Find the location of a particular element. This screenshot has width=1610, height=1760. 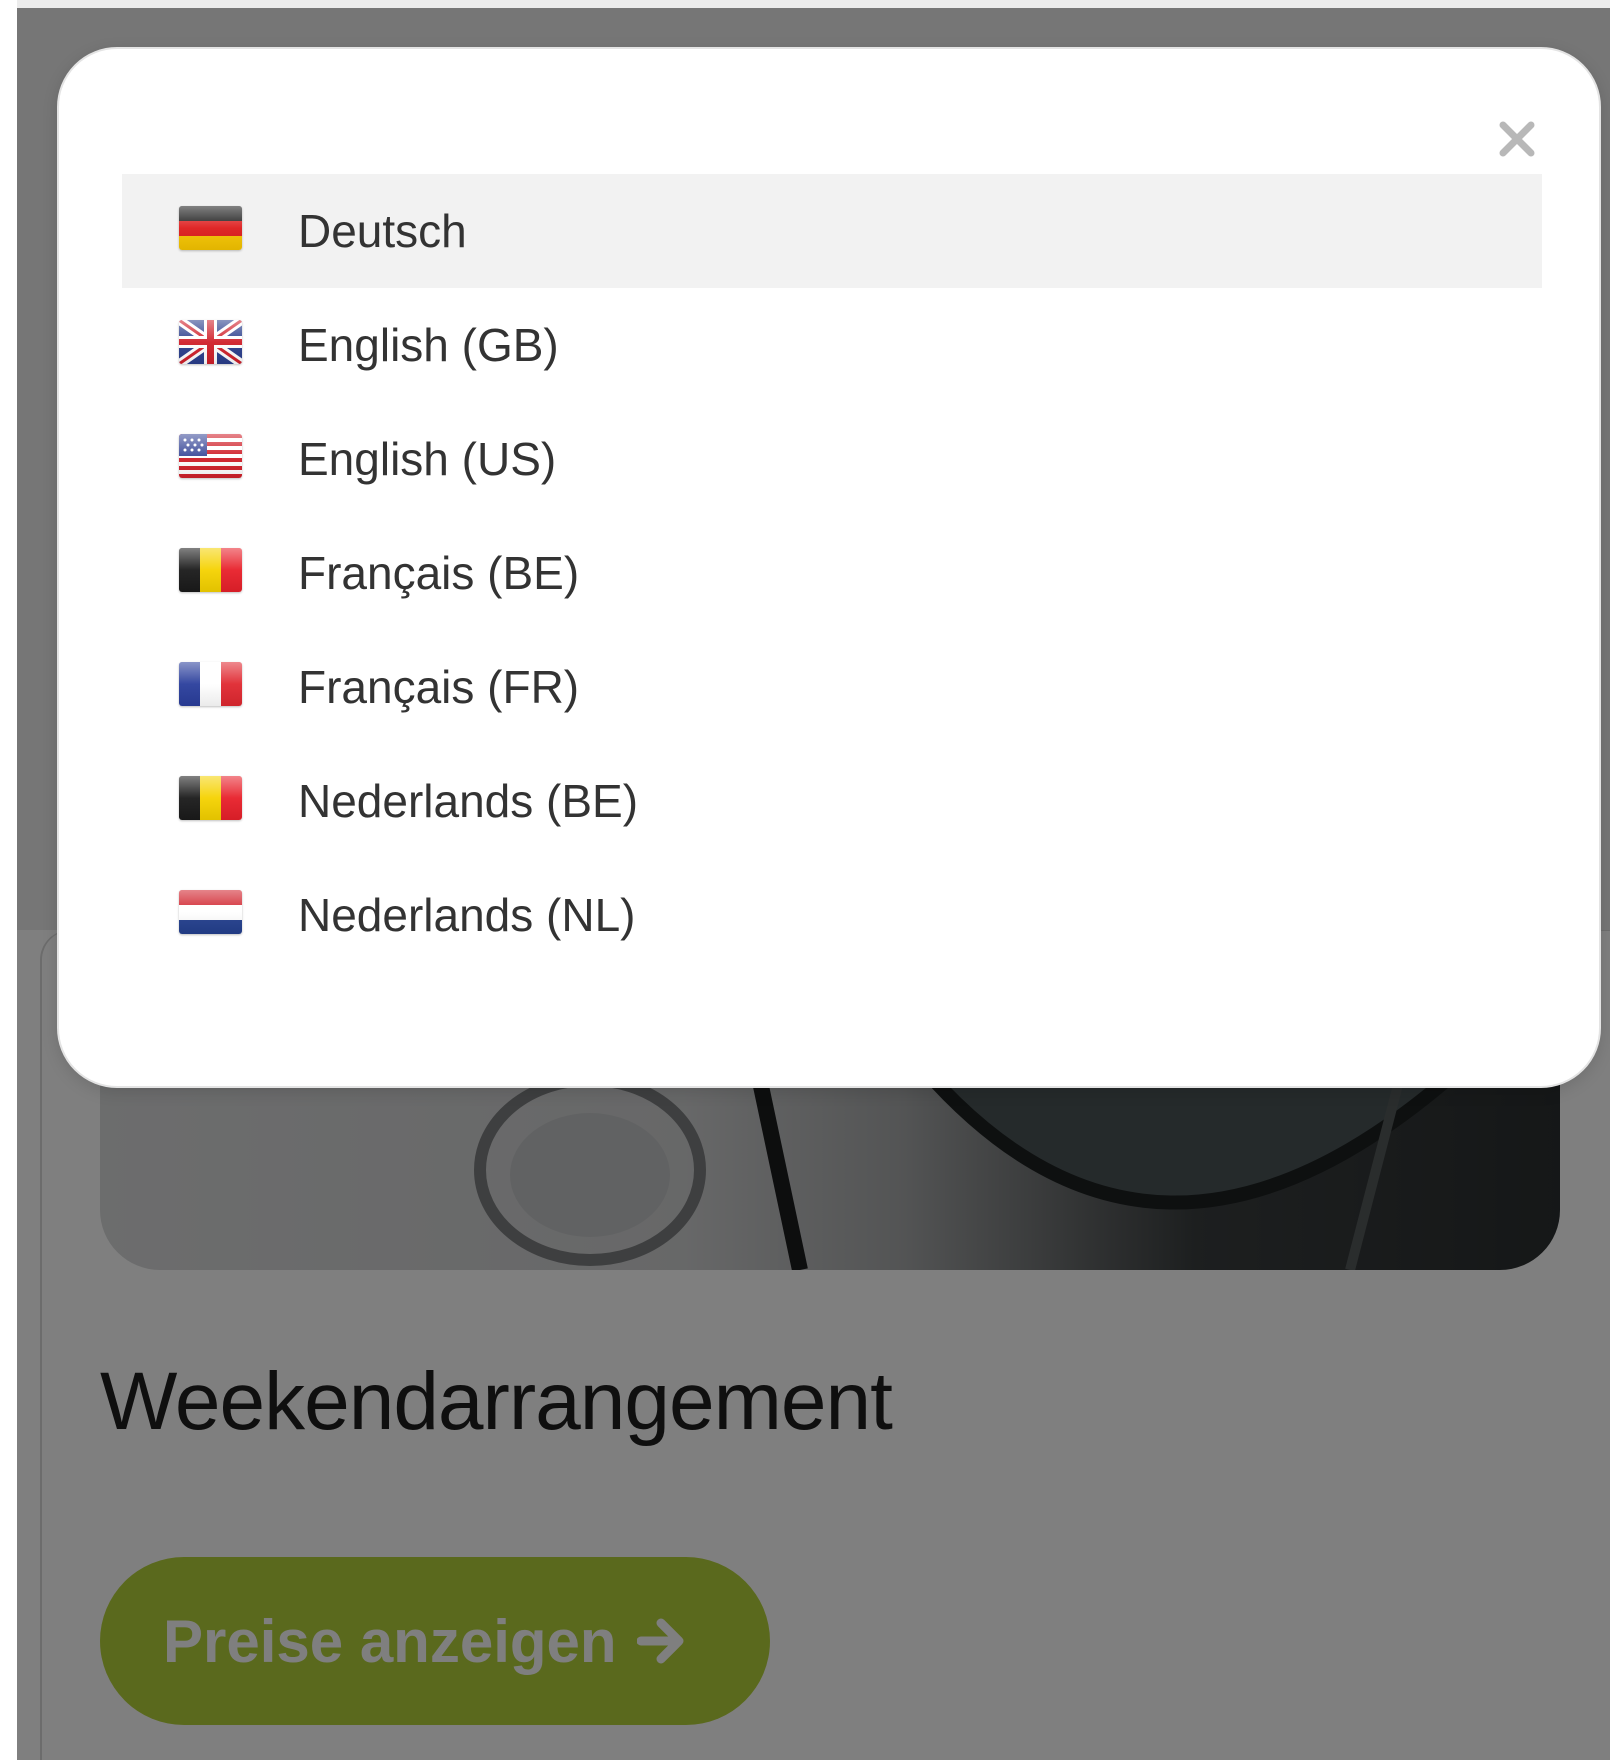

language-label: Nederlands (BE) is located at coordinates (468, 801).